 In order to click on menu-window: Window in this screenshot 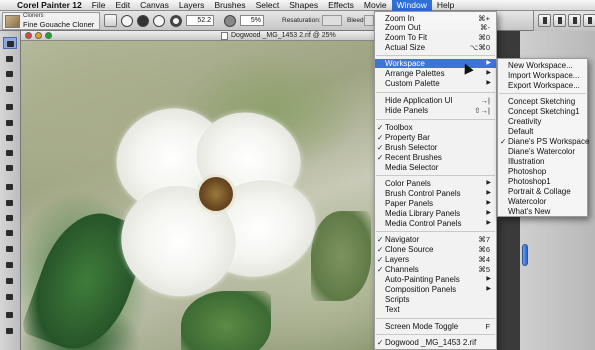, I will do `click(411, 5)`.